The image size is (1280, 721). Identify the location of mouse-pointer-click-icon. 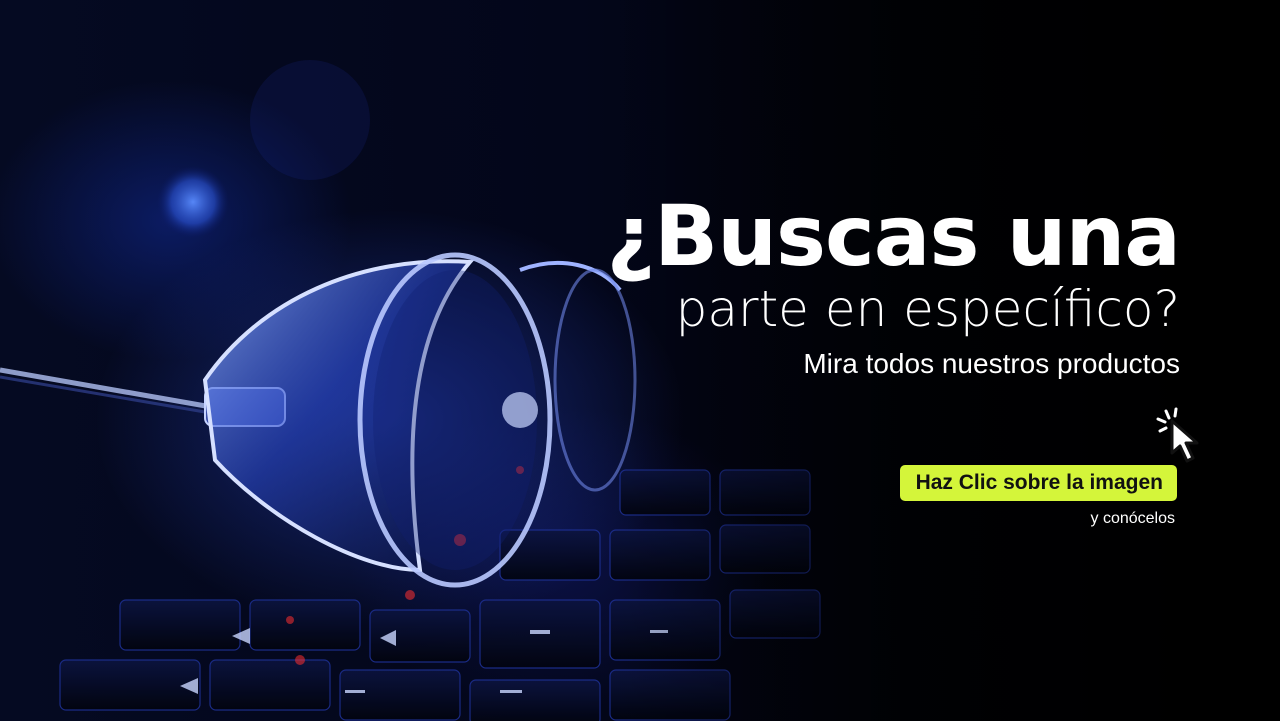
(1177, 435).